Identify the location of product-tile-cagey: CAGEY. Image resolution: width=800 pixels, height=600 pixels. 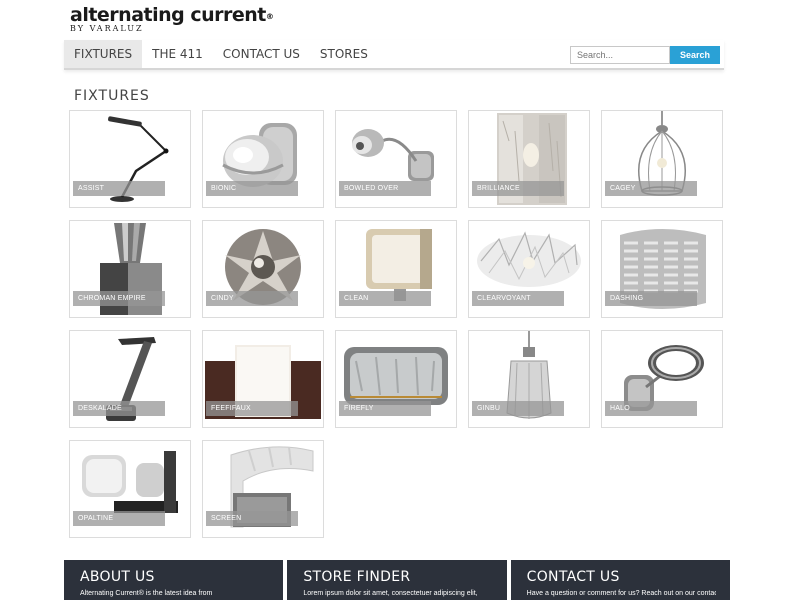
(662, 159).